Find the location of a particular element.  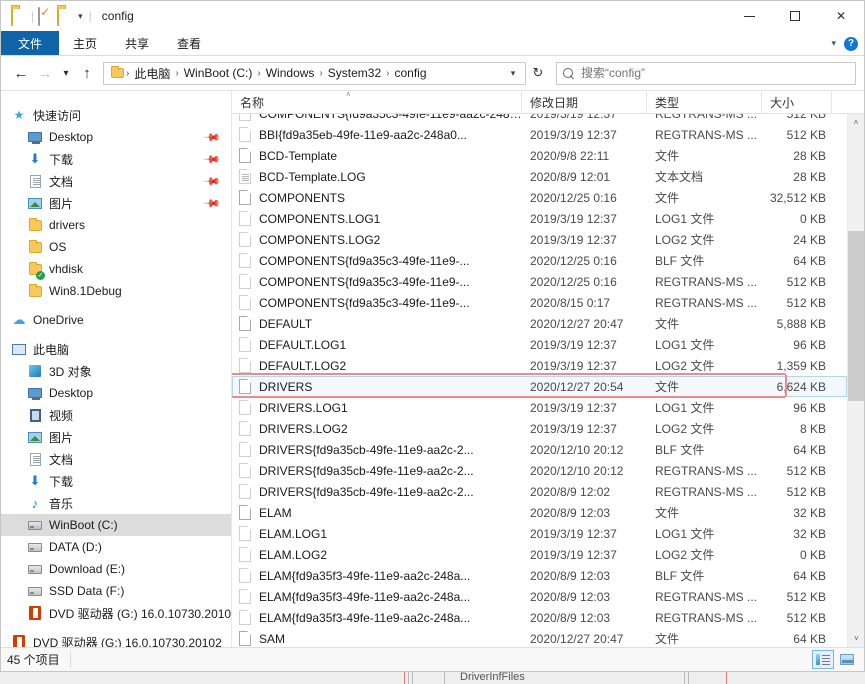

vertical-scrollbar: ˄ ˅ is located at coordinates (855, 380).